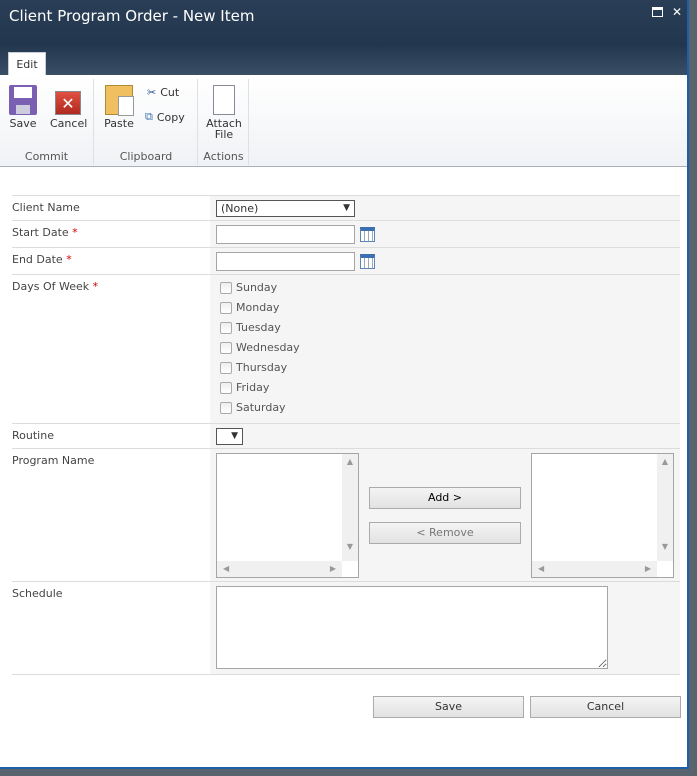  Describe the element at coordinates (343, 37) in the screenshot. I see `title-bar: Client Program Order - New Item ✕ Edit` at that location.